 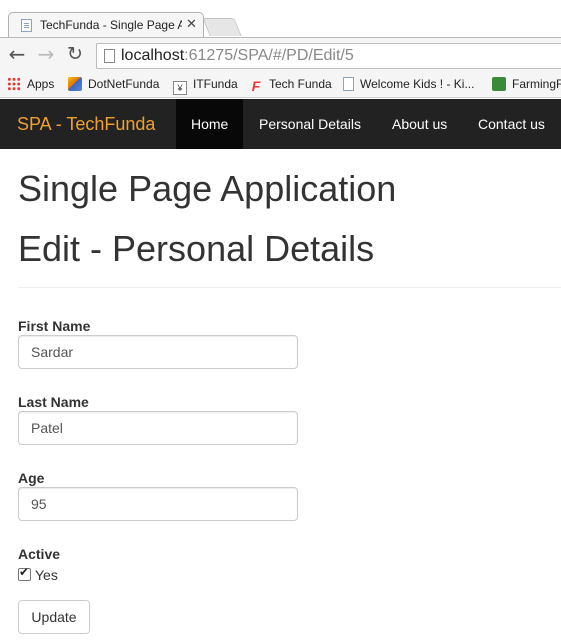 What do you see at coordinates (31, 478) in the screenshot?
I see `age-label: Age` at bounding box center [31, 478].